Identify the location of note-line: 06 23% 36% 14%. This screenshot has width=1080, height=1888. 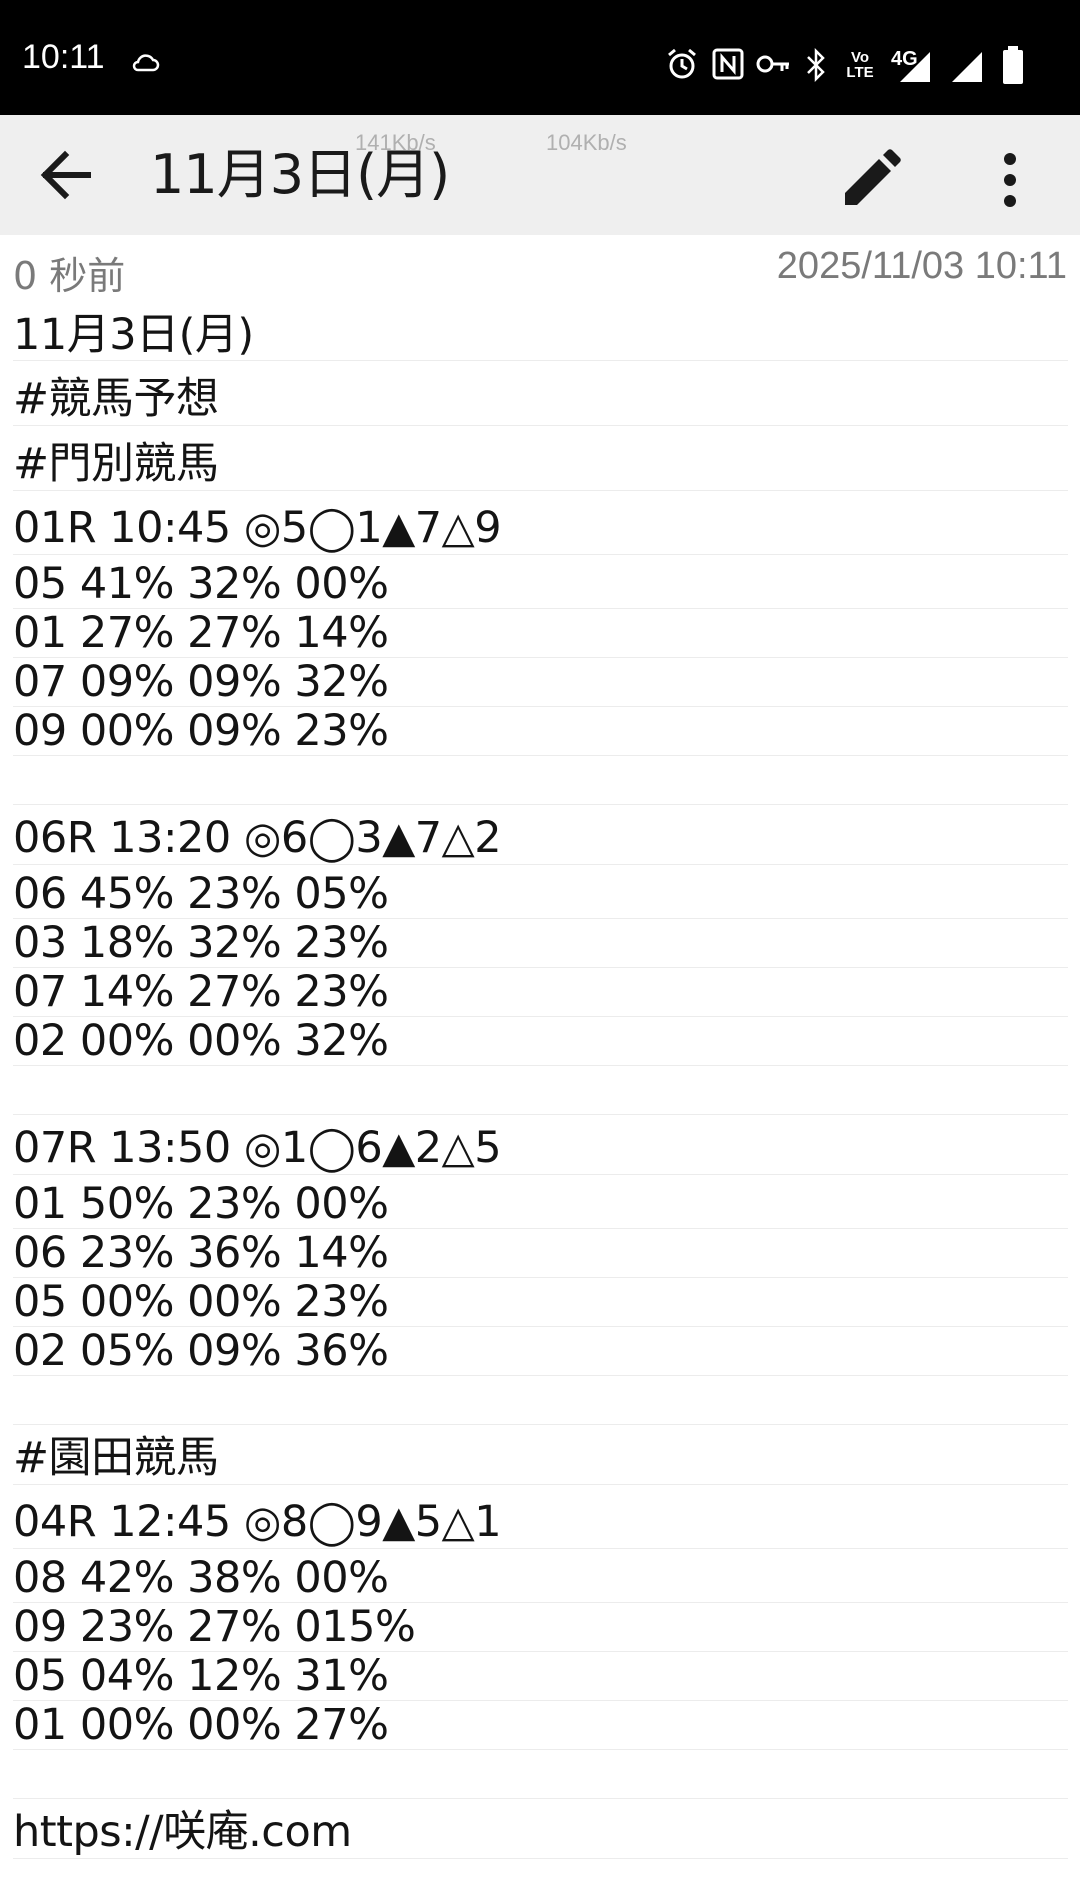
(540, 1253).